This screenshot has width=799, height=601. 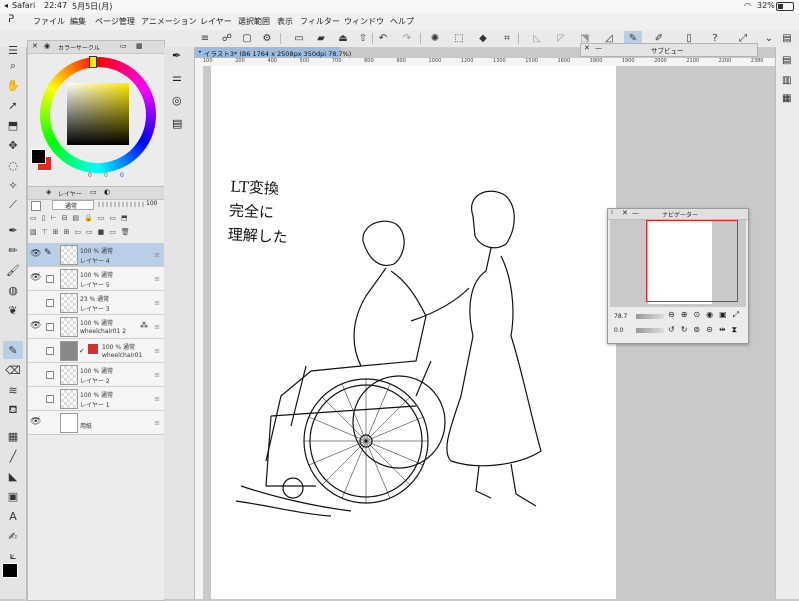 I want to click on layer-tab-label: レイヤー, so click(x=70, y=193).